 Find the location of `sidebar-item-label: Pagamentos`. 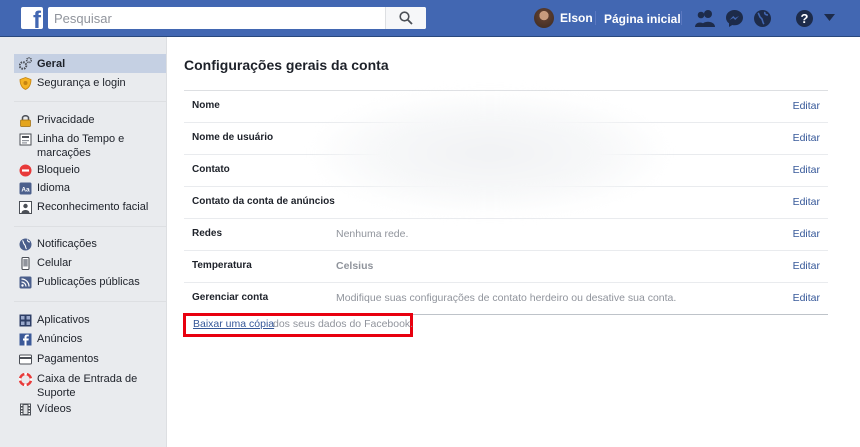

sidebar-item-label: Pagamentos is located at coordinates (68, 359).